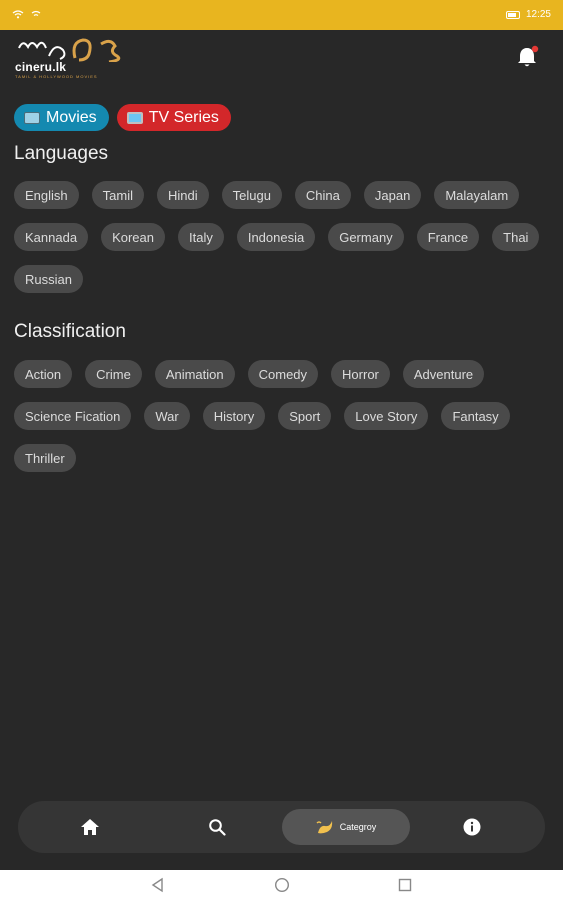 The image size is (563, 900). Describe the element at coordinates (392, 195) in the screenshot. I see `language-chip: Japan` at that location.